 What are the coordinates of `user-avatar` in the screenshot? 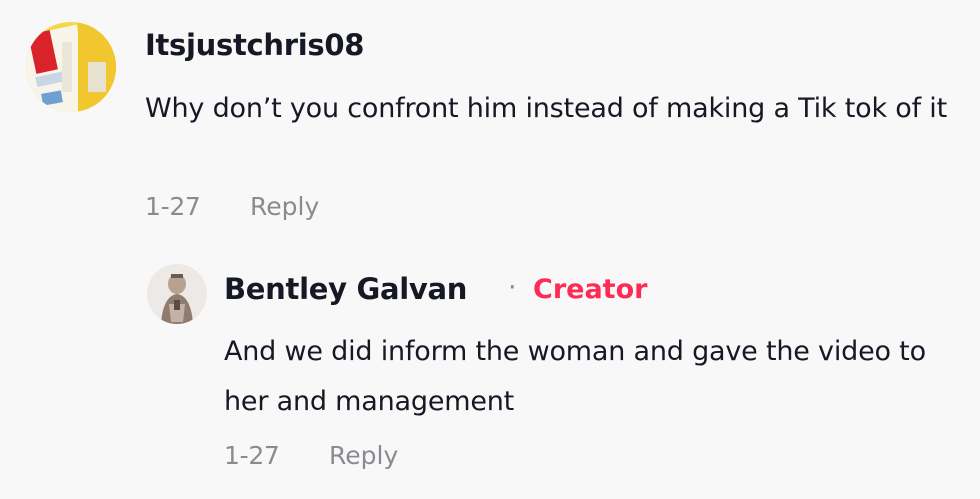 It's located at (71, 67).